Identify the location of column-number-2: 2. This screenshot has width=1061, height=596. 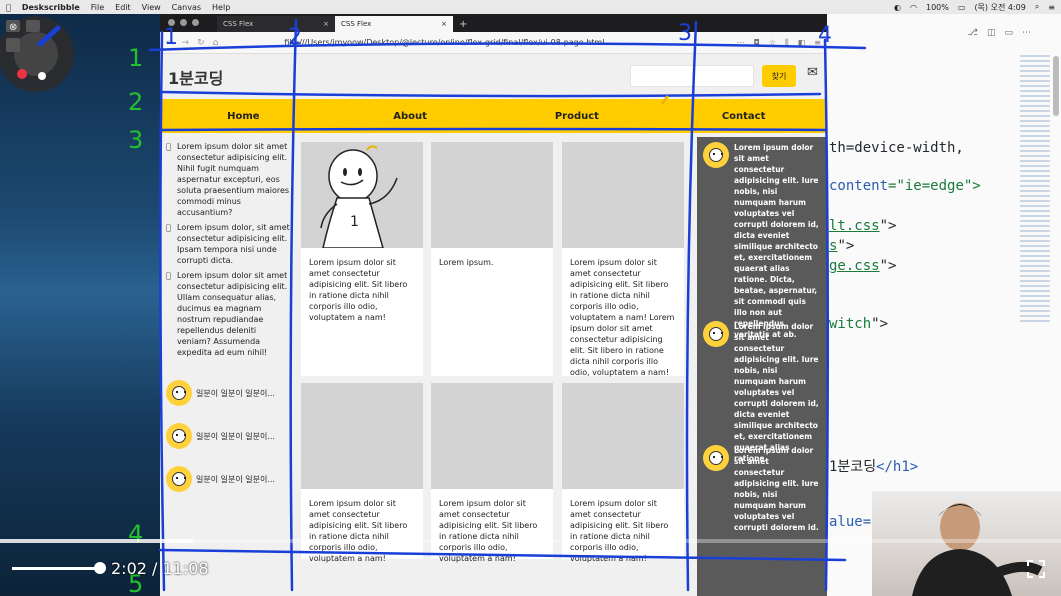
(295, 37).